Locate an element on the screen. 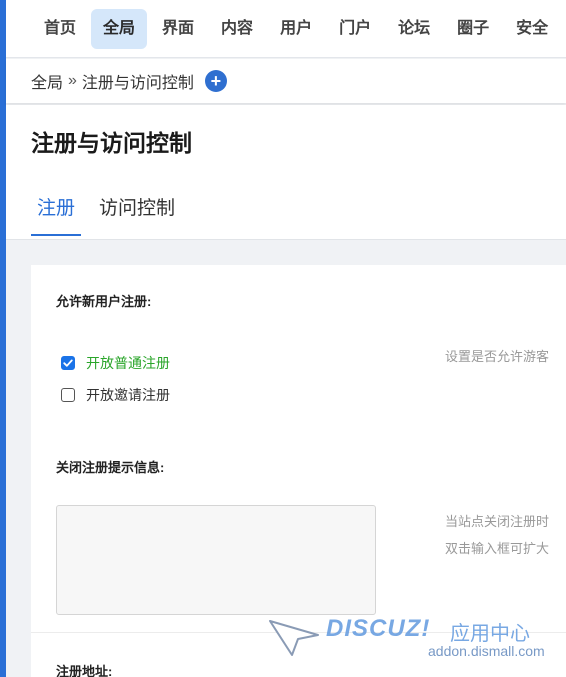 The height and width of the screenshot is (677, 566). option-invite-register-label: 开放邀请注册 is located at coordinates (128, 395).